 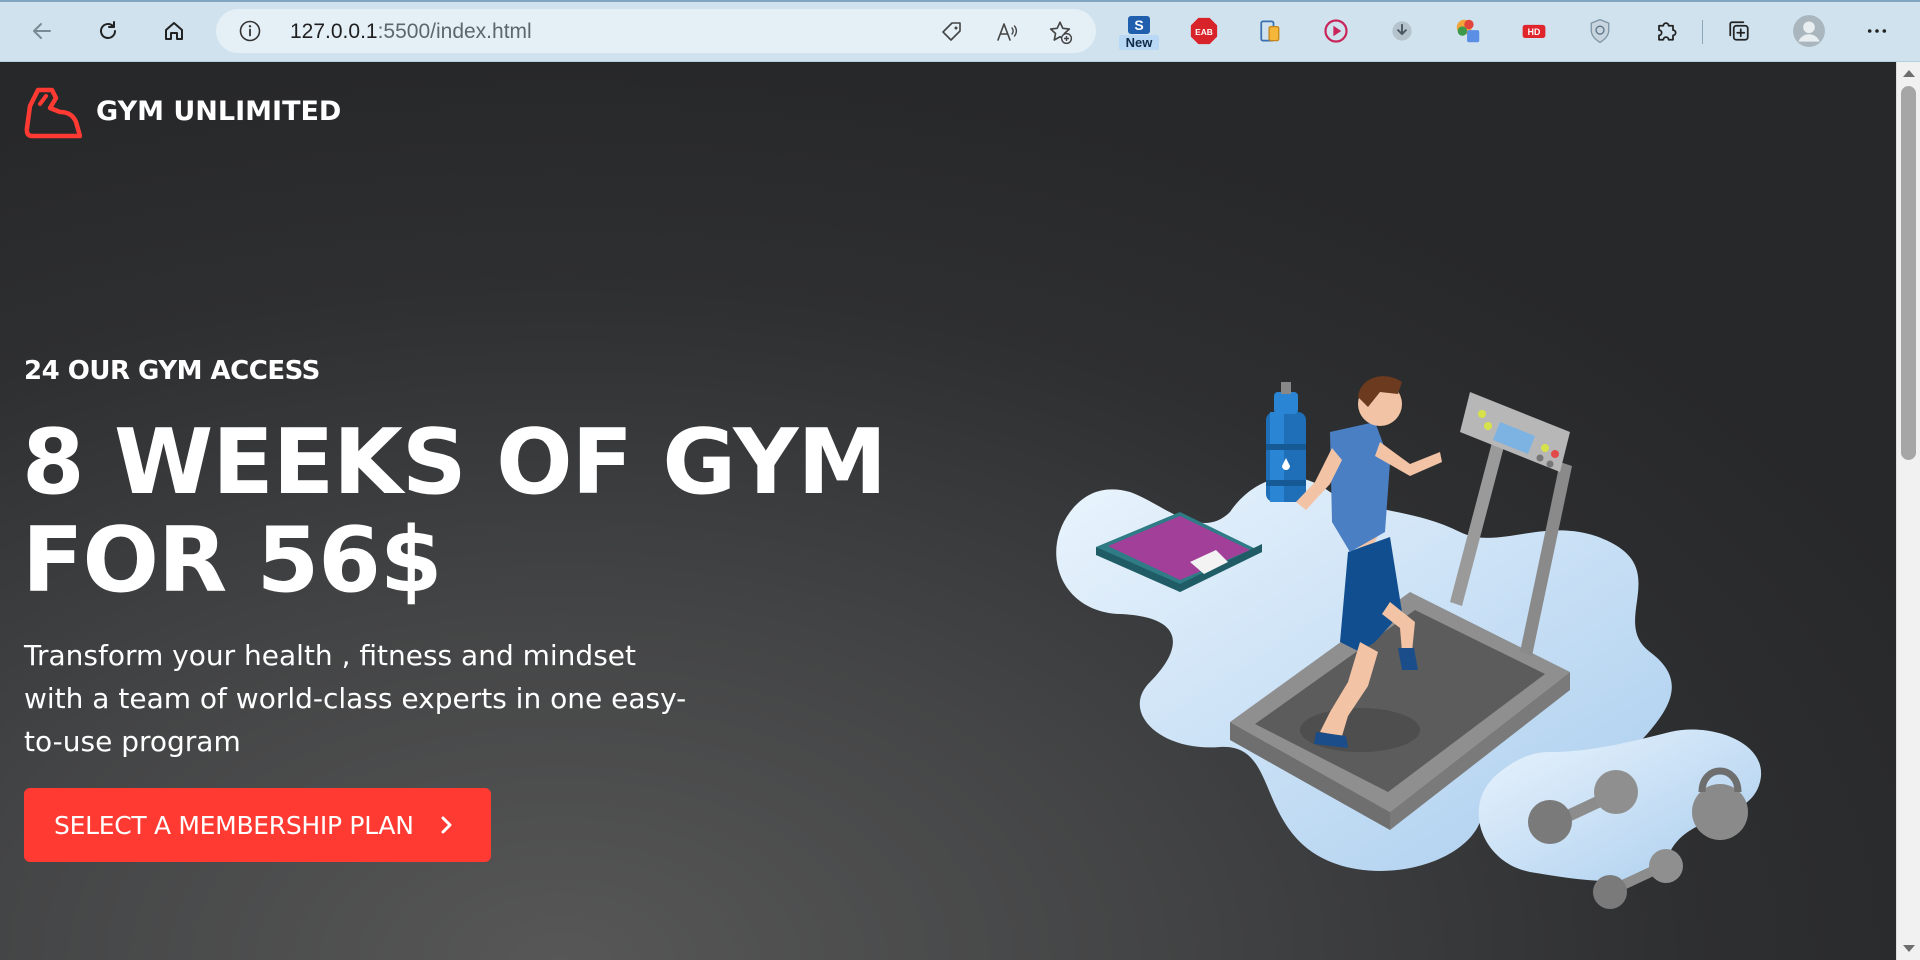 I want to click on extension-new-label: New, so click(x=1139, y=42).